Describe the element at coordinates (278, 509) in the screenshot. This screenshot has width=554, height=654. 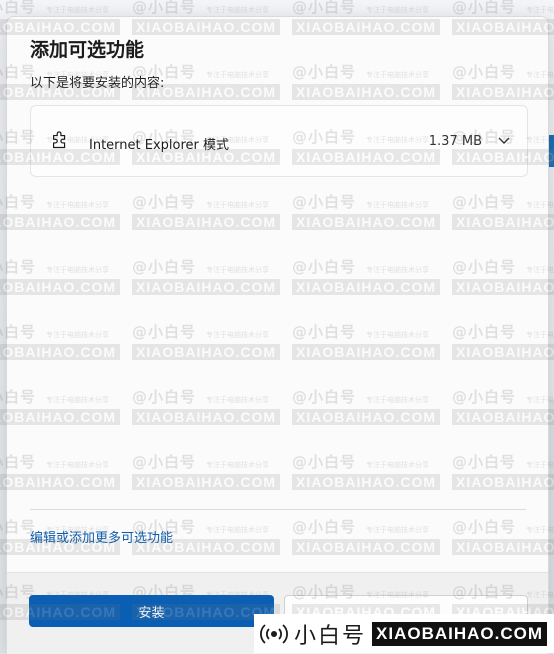
I see `divider` at that location.